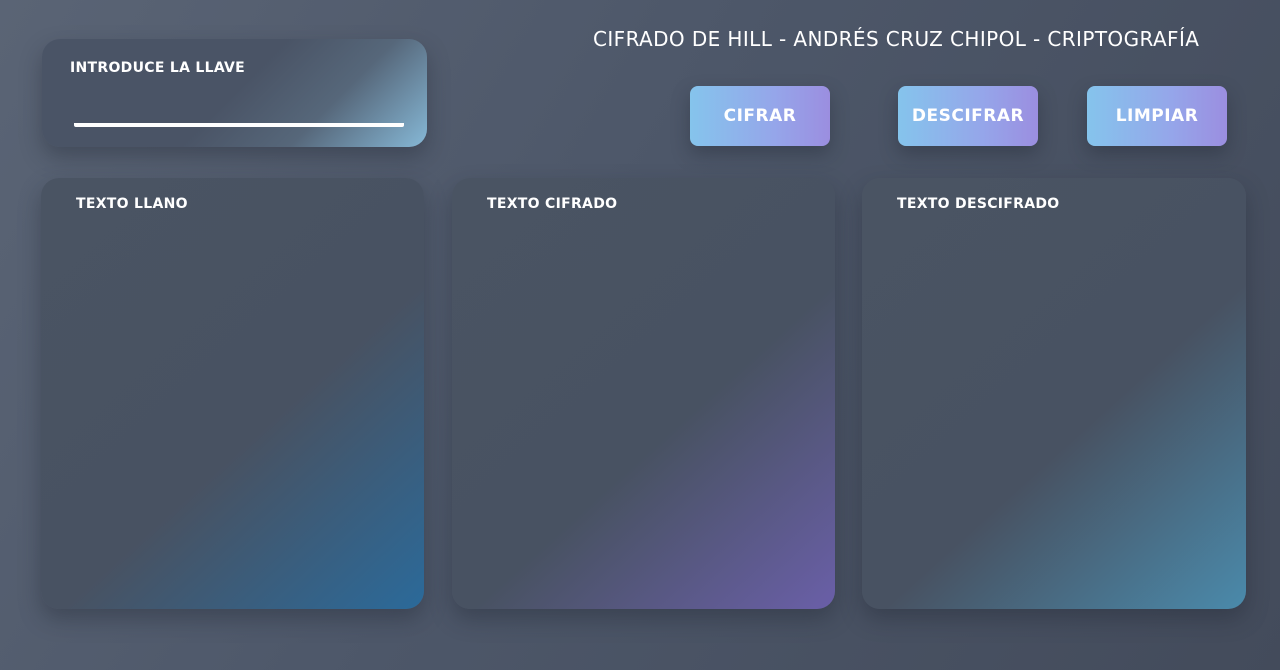 The image size is (1280, 670). What do you see at coordinates (760, 116) in the screenshot?
I see `encrypt-button: CIFRAR` at bounding box center [760, 116].